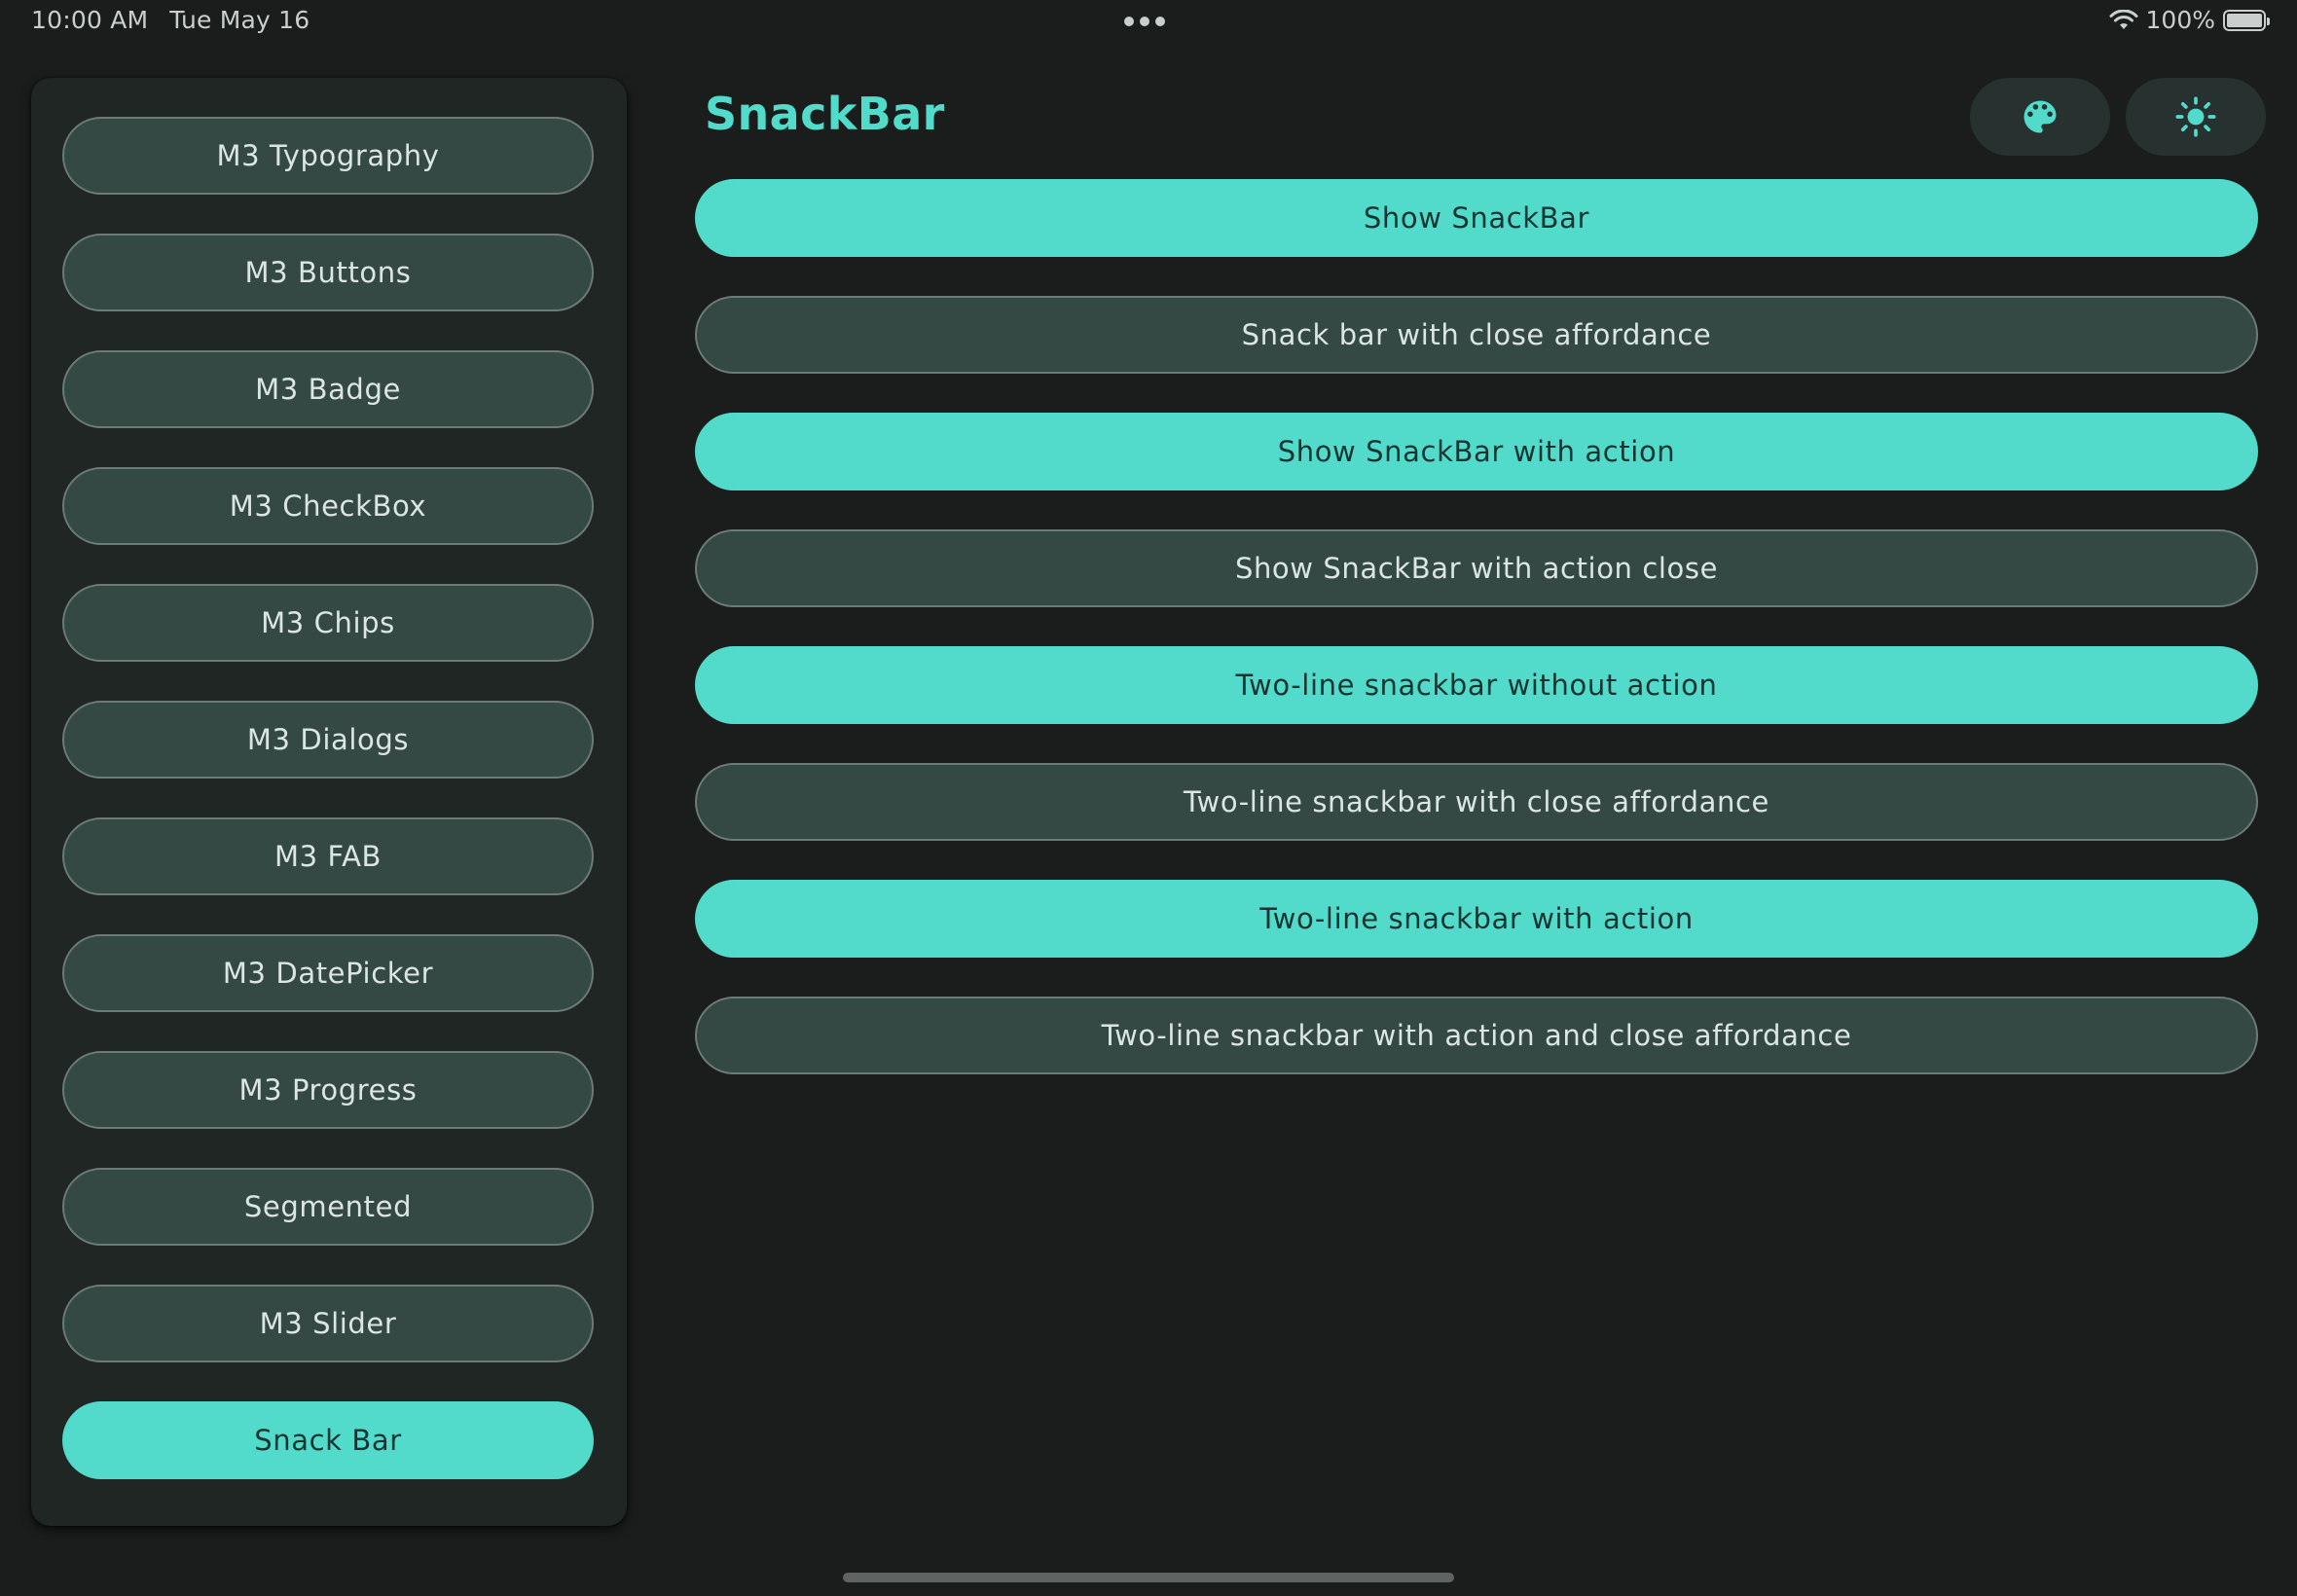  Describe the element at coordinates (1476, 335) in the screenshot. I see `snackbar-close-affordance-button: Snack bar with close affordance` at that location.